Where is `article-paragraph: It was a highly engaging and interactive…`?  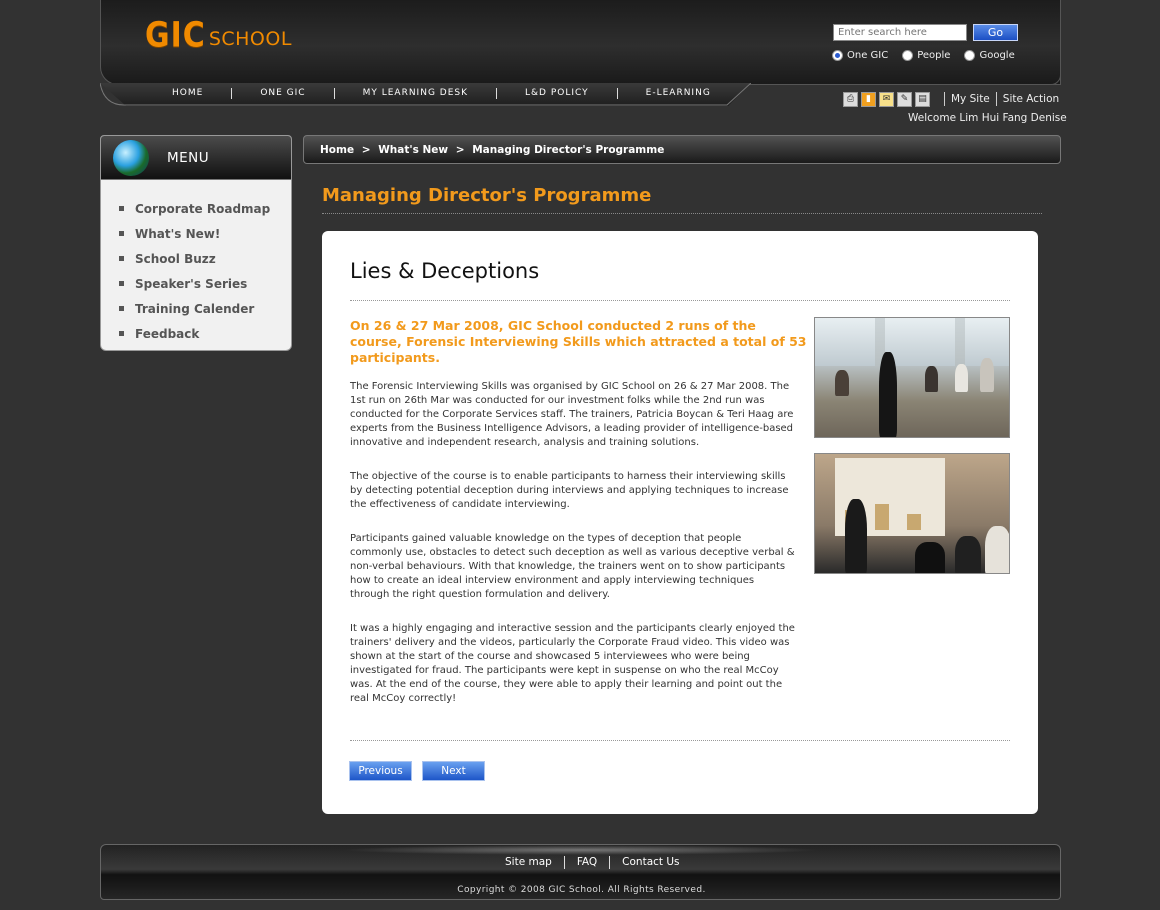
article-paragraph: It was a highly engaging and interactive… is located at coordinates (572, 663).